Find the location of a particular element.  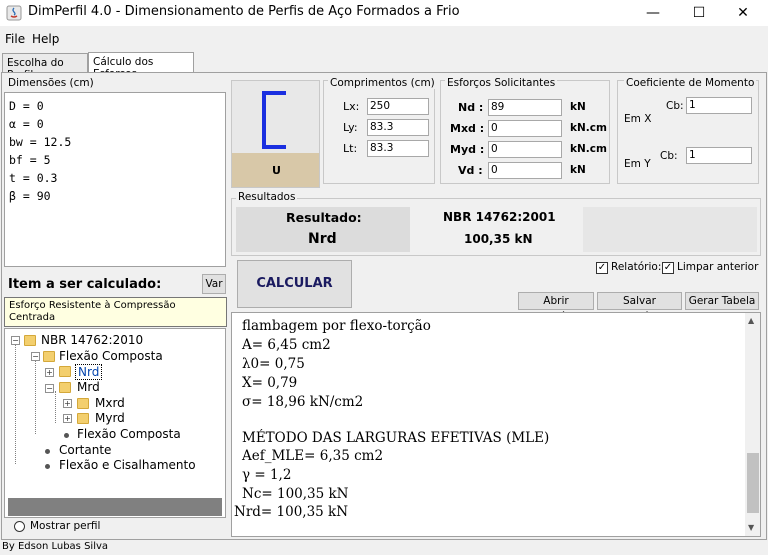

nd-input: 89 is located at coordinates (525, 107).